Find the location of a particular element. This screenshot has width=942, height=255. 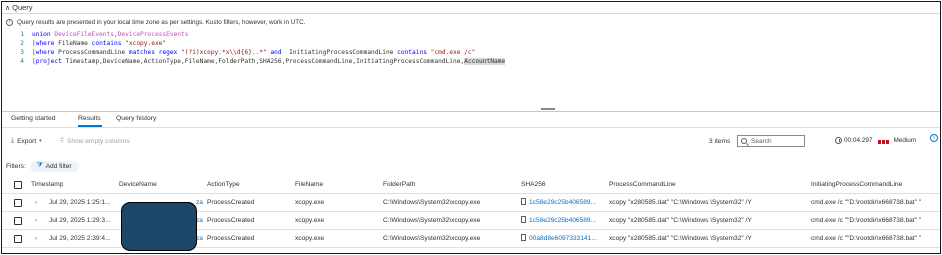

show-empty-columns-button: ⫩ Show empty columns is located at coordinates (95, 141).